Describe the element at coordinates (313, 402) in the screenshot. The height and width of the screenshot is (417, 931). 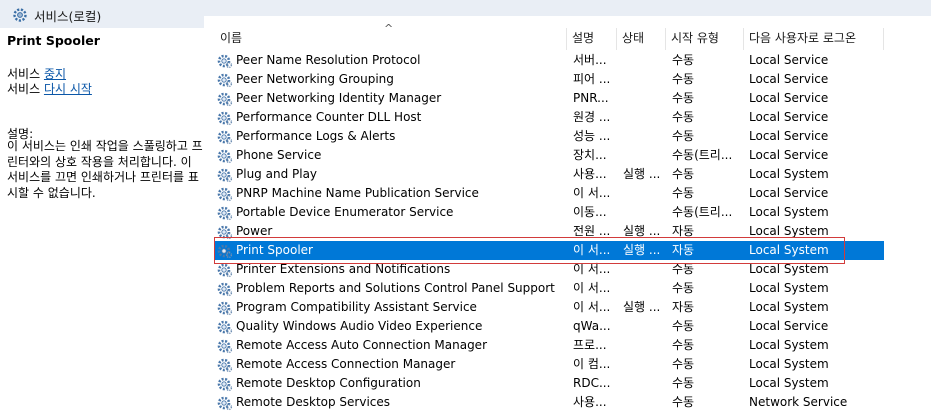
I see `service-name: Remote Desktop Services` at that location.